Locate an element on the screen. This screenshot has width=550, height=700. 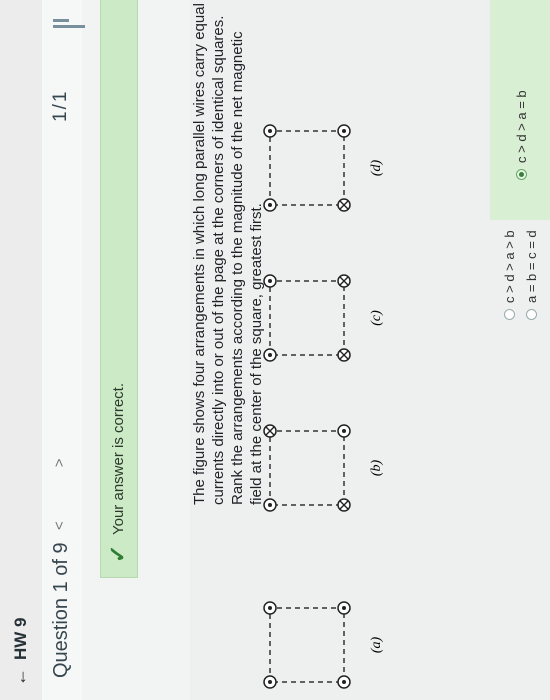
question-bar: Question 1 of 9 < > 1/1 is located at coordinates (63, 350).